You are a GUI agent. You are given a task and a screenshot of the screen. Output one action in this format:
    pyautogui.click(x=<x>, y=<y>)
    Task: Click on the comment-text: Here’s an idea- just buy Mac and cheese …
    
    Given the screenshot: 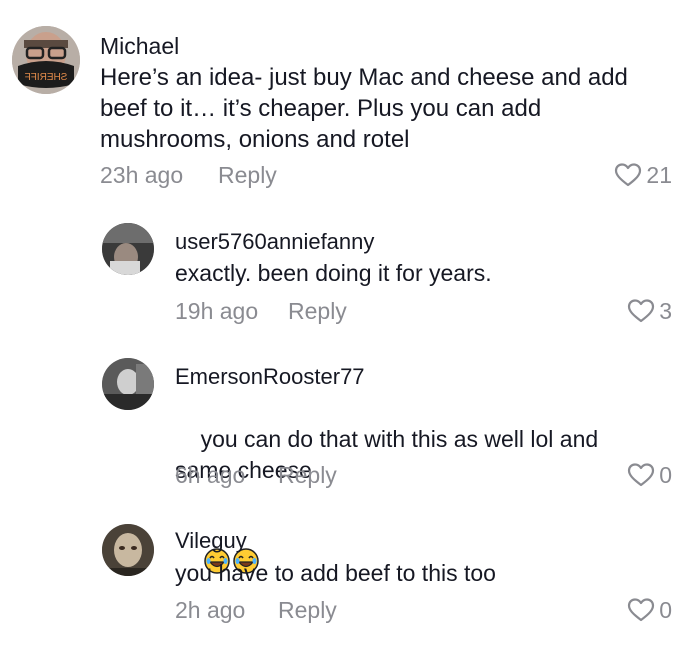 What is the action you would take?
    pyautogui.click(x=367, y=108)
    